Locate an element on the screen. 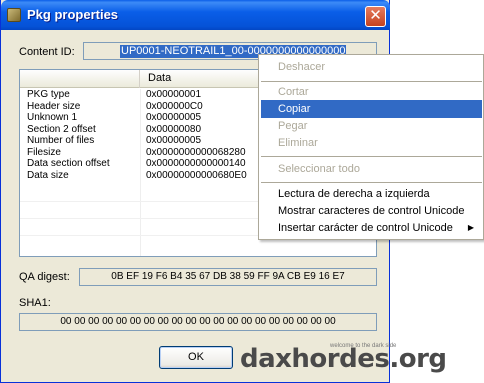  content-id-label: Content ID: is located at coordinates (47, 52).